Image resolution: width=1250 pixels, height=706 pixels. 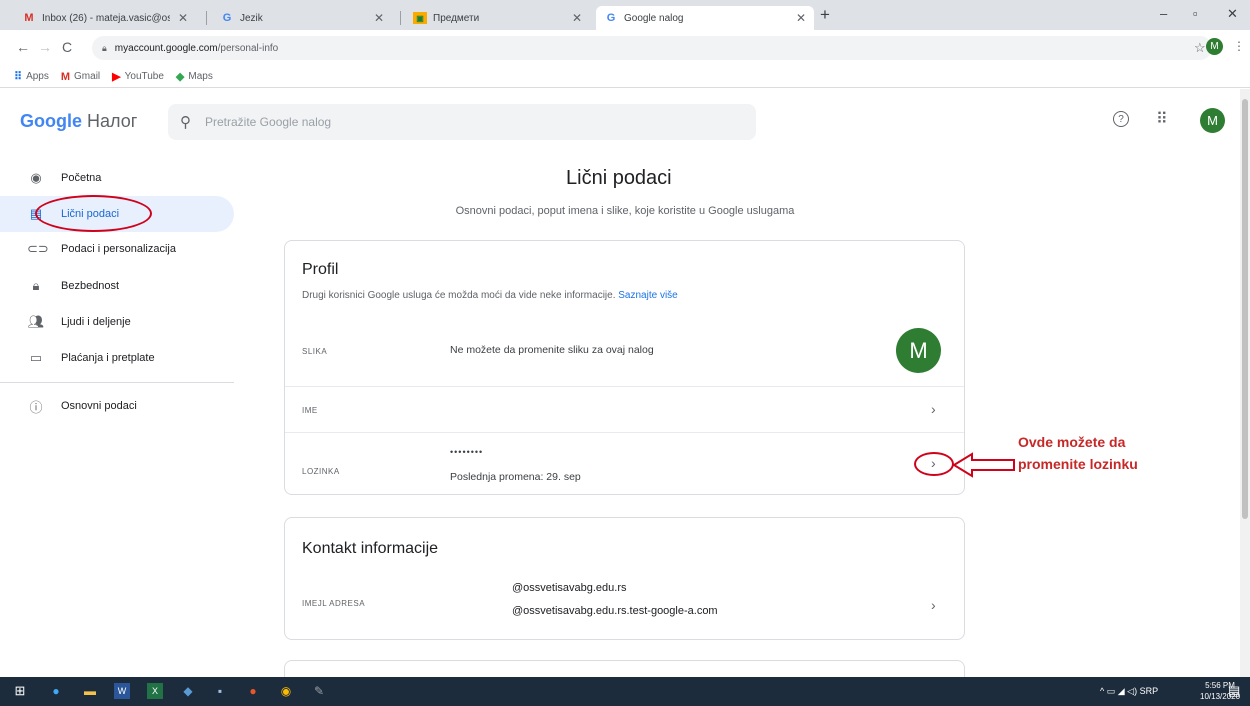 I want to click on maps-icon: ◆, so click(x=180, y=77).